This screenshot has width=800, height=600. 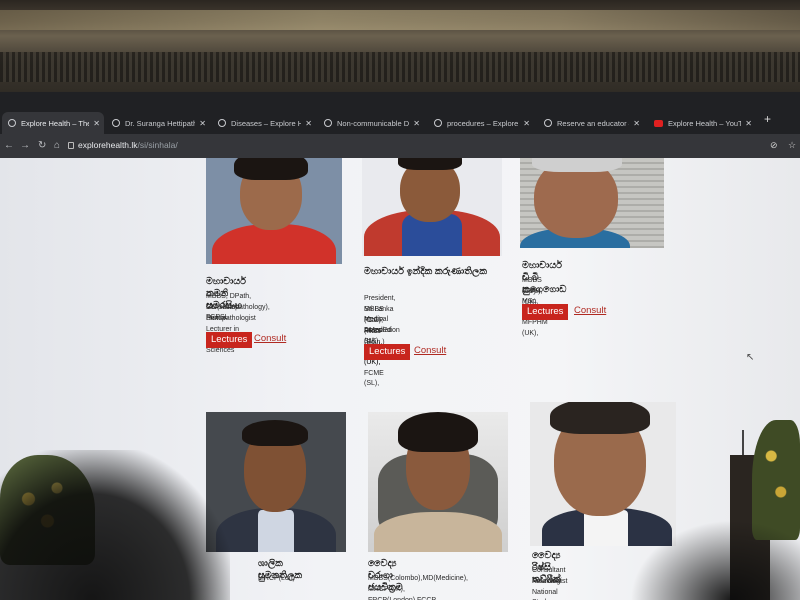 I want to click on home-icon: ⌂, so click(x=57, y=145).